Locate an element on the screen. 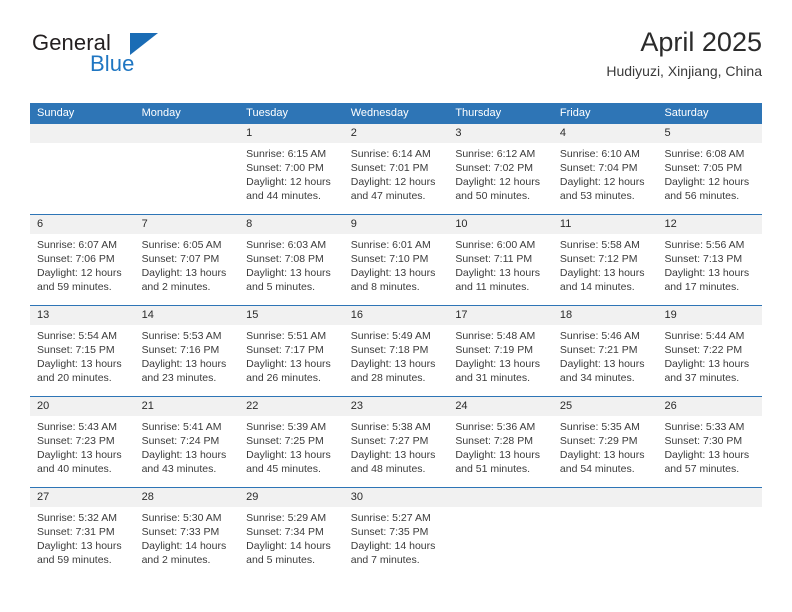  daylight-text: Daylight: 13 hours and 17 minutes. is located at coordinates (707, 280).